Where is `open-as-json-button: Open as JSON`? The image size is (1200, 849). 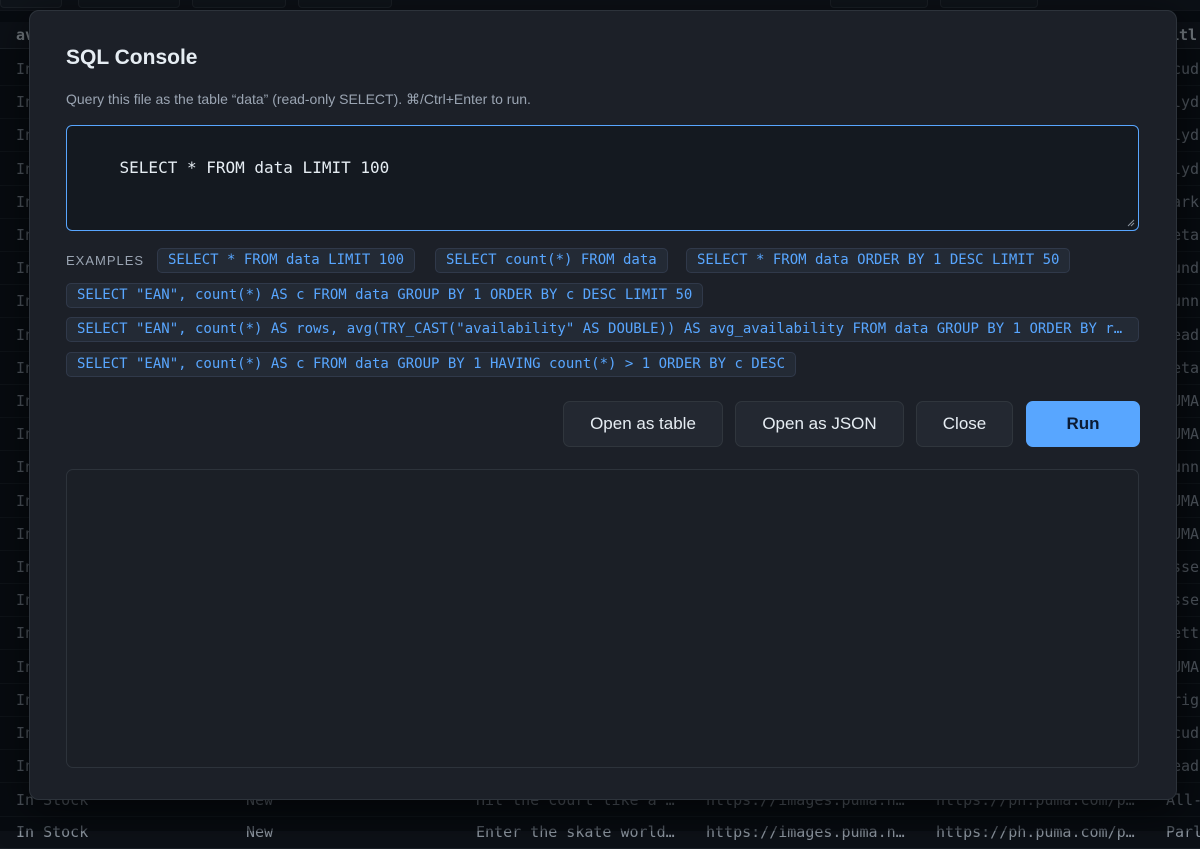
open-as-json-button: Open as JSON is located at coordinates (819, 424).